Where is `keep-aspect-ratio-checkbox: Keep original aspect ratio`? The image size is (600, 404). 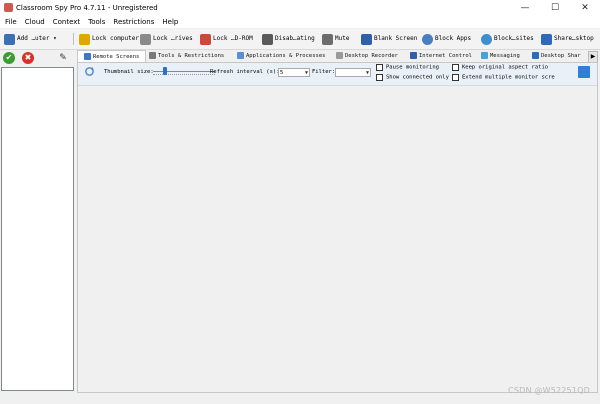
keep-aspect-ratio-checkbox: Keep original aspect ratio is located at coordinates (500, 67).